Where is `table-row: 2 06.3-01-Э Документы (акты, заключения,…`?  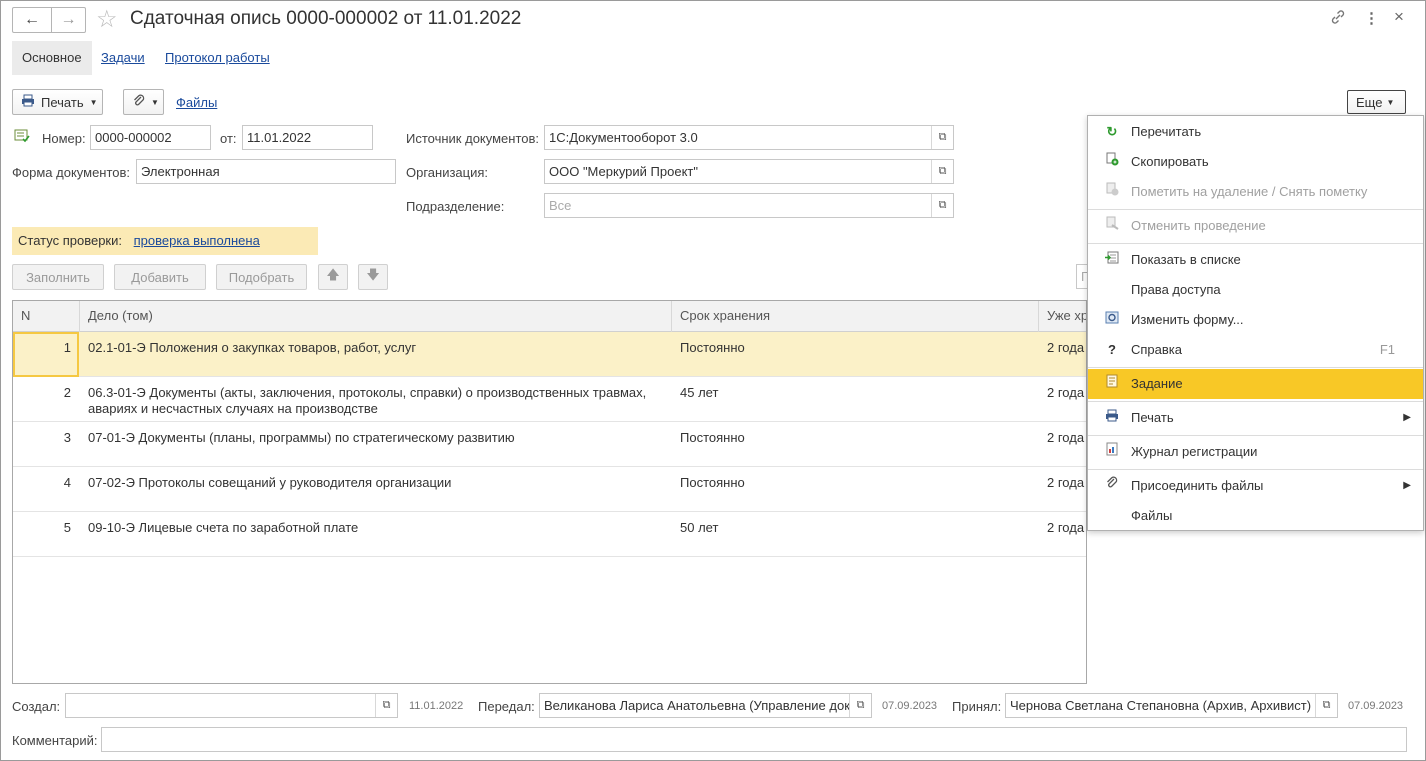
table-row: 2 06.3-01-Э Документы (акты, заключения,… is located at coordinates (549, 399).